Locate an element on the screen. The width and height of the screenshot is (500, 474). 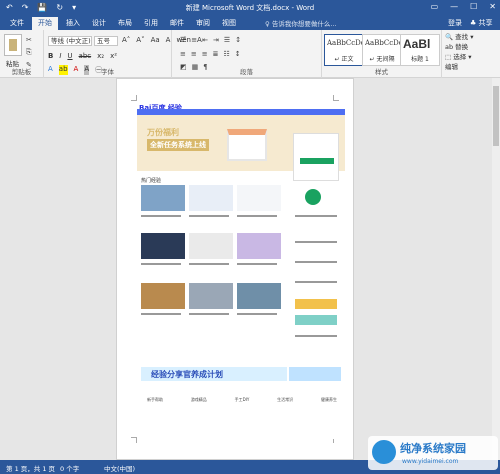
webpage-sidebar is located at coordinates (316, 271).